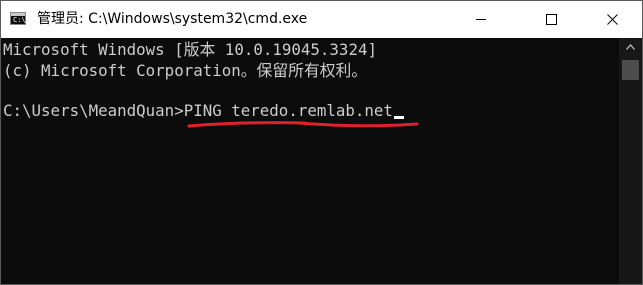 Image resolution: width=643 pixels, height=285 pixels. What do you see at coordinates (93, 110) in the screenshot?
I see `command-prompt: C:\Users\MeandQuan>` at bounding box center [93, 110].